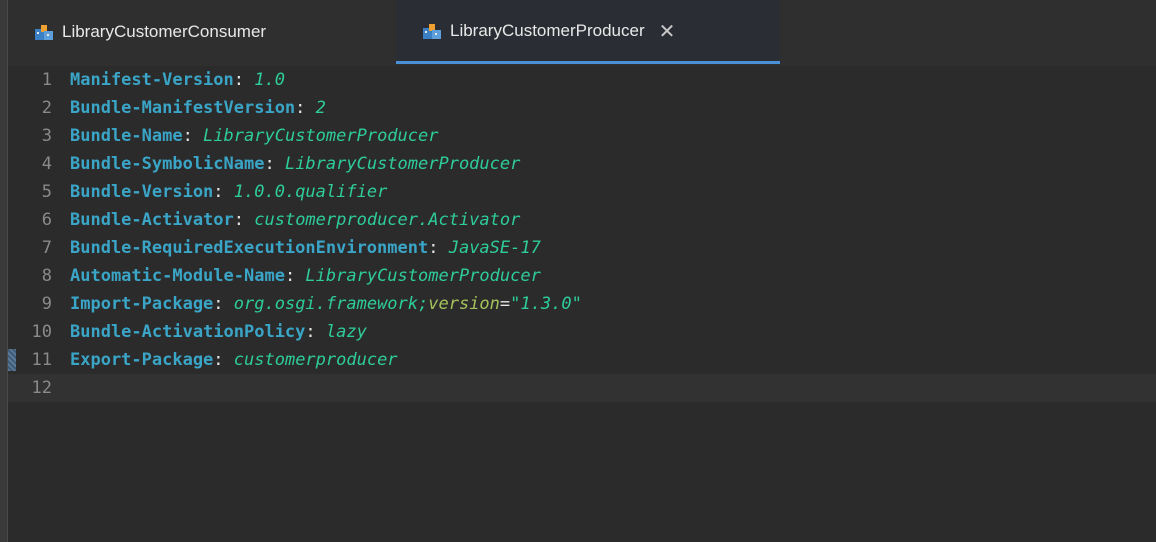 The height and width of the screenshot is (542, 1156). Describe the element at coordinates (126, 136) in the screenshot. I see `header-key: Bundle-Name` at that location.